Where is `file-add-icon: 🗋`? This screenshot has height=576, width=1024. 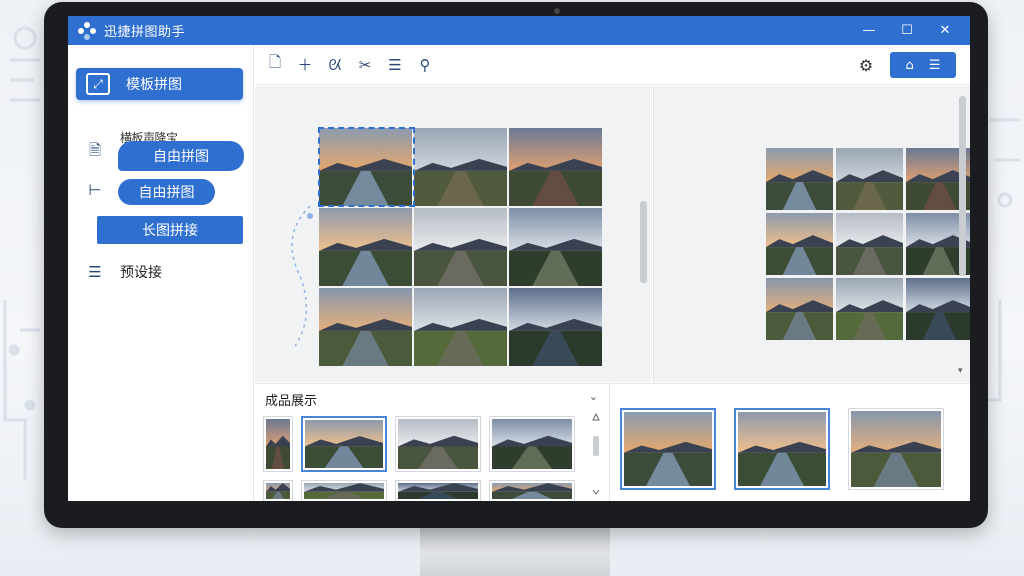
file-add-icon: 🗋 is located at coordinates (275, 65).